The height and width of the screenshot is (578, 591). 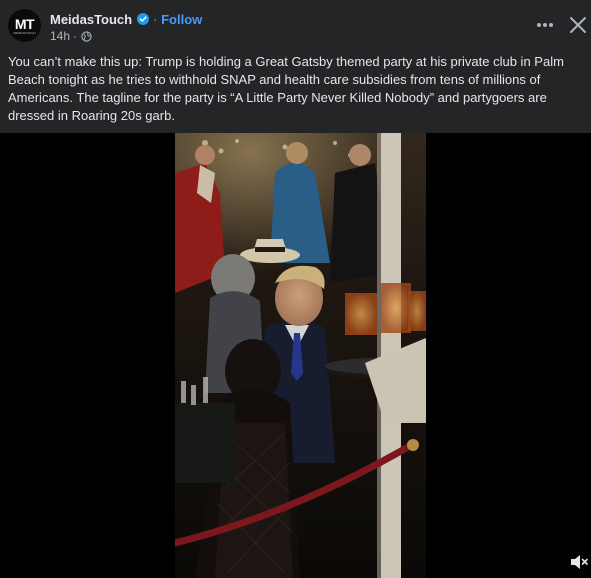 What do you see at coordinates (545, 25) in the screenshot?
I see `more-options-icon` at bounding box center [545, 25].